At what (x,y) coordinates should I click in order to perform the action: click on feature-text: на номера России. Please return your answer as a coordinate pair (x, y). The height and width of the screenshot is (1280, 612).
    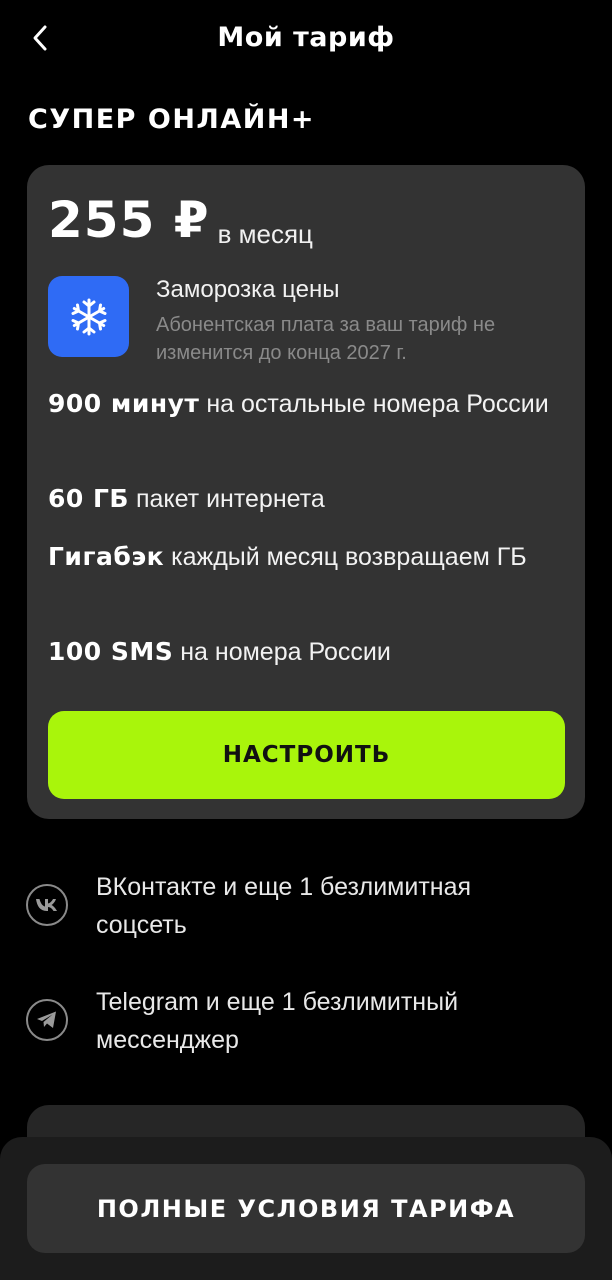
    Looking at the image, I should click on (285, 652).